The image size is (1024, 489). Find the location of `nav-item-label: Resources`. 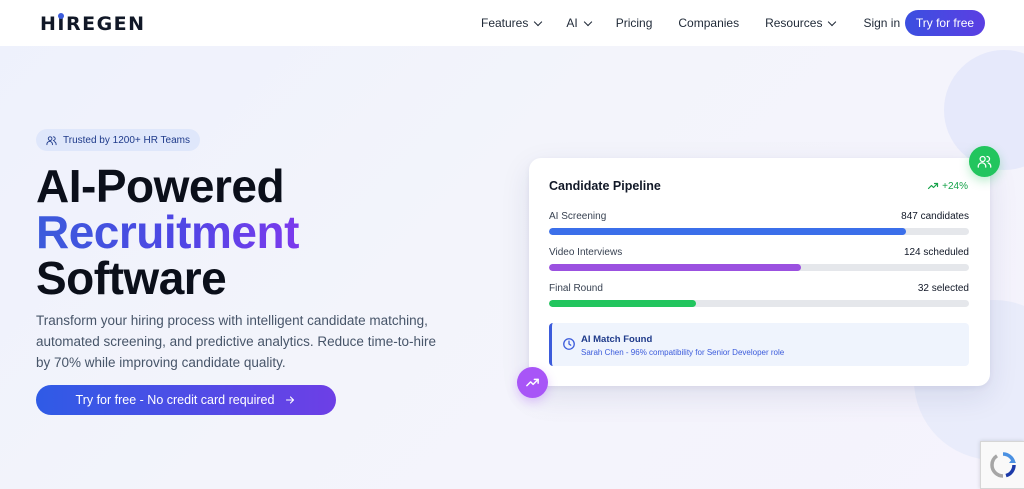

nav-item-label: Resources is located at coordinates (794, 23).